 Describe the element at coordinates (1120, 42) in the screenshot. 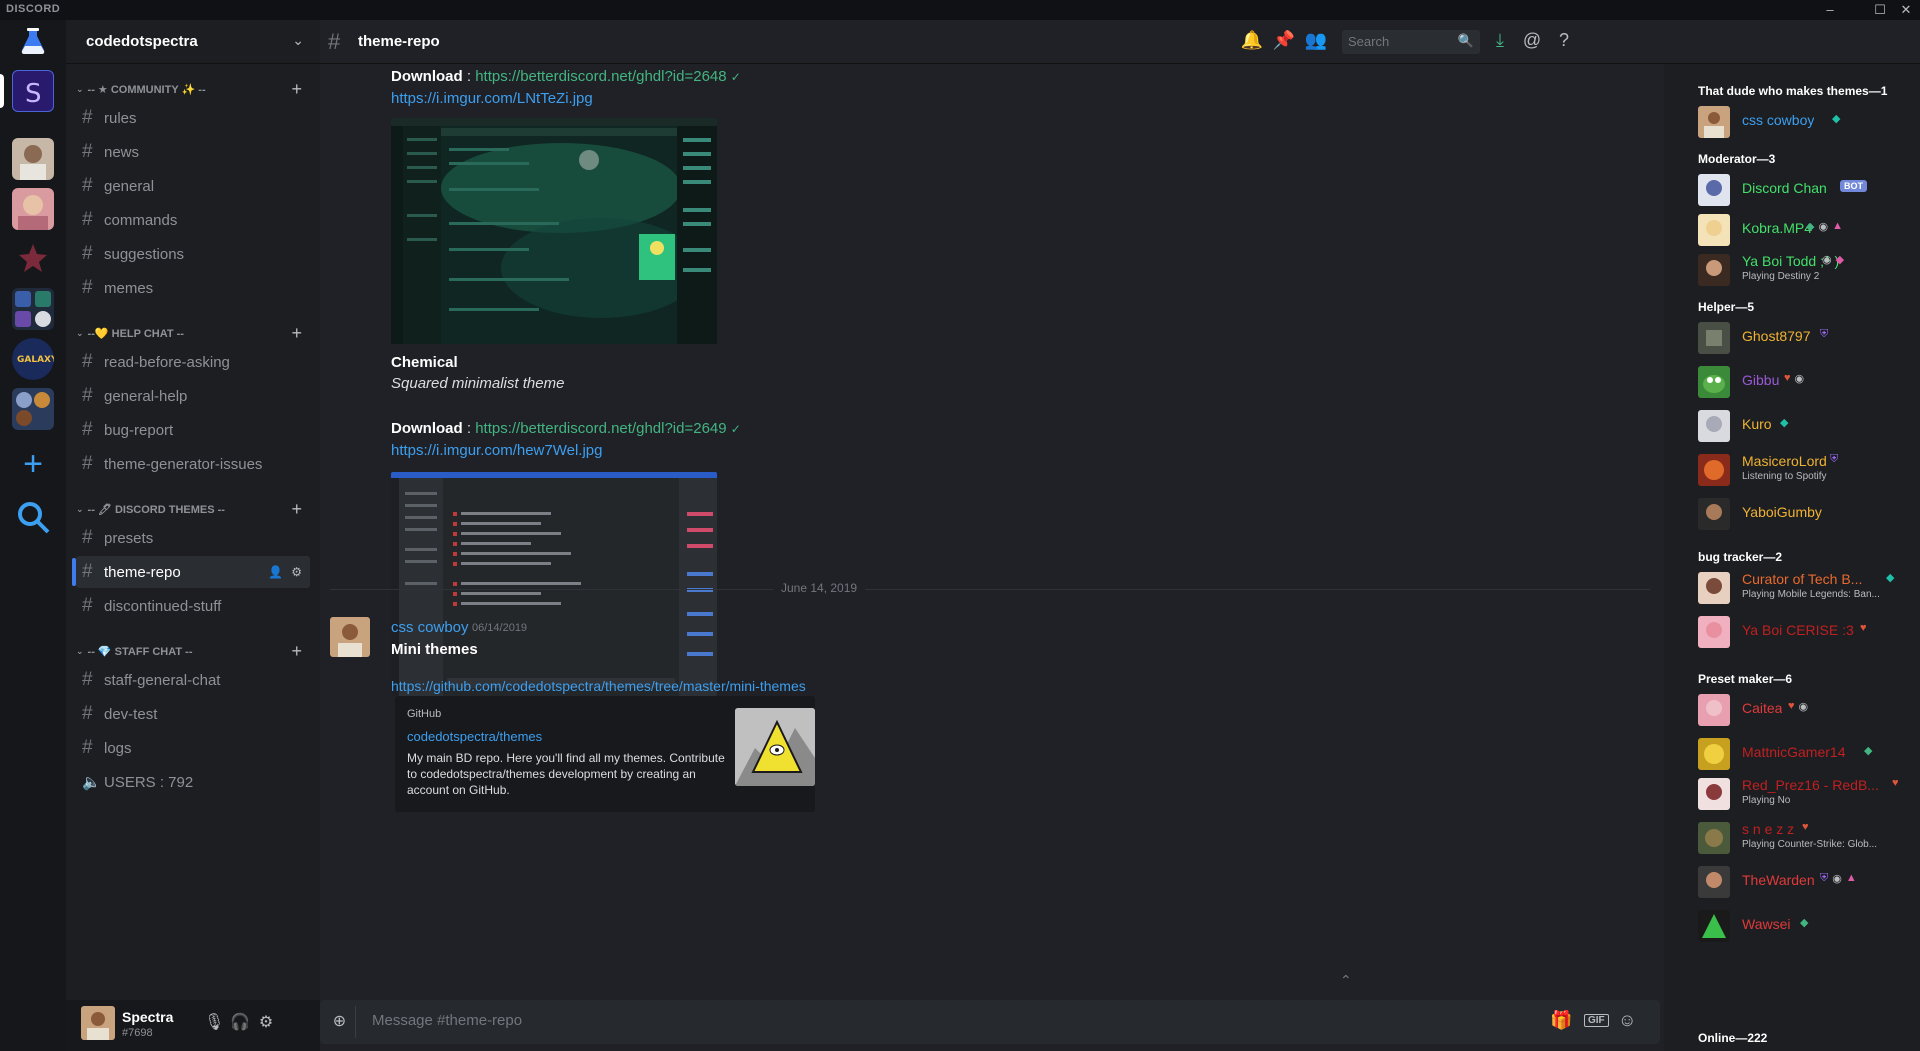

I see `channel-header: # theme-repo 🔔 📌 👥 🔍 ⤓ @ ?` at that location.